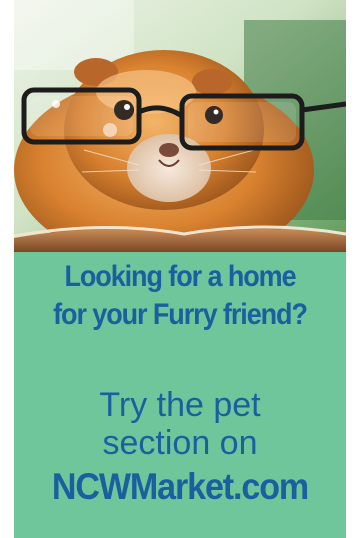 Image resolution: width=360 pixels, height=538 pixels. What do you see at coordinates (180, 276) in the screenshot?
I see `headline-line-1: Looking for a home` at bounding box center [180, 276].